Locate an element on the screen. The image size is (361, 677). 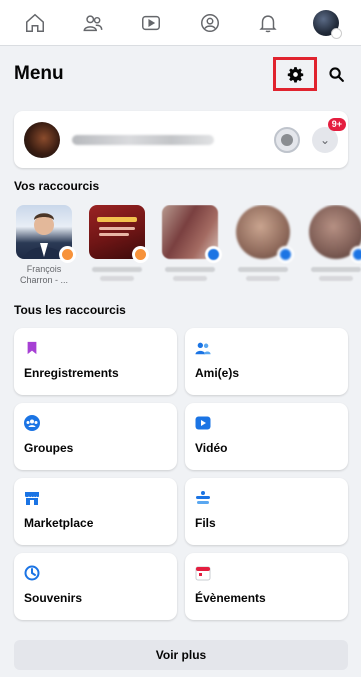
tile-label: Ami(e)s is located at coordinates (217, 373).